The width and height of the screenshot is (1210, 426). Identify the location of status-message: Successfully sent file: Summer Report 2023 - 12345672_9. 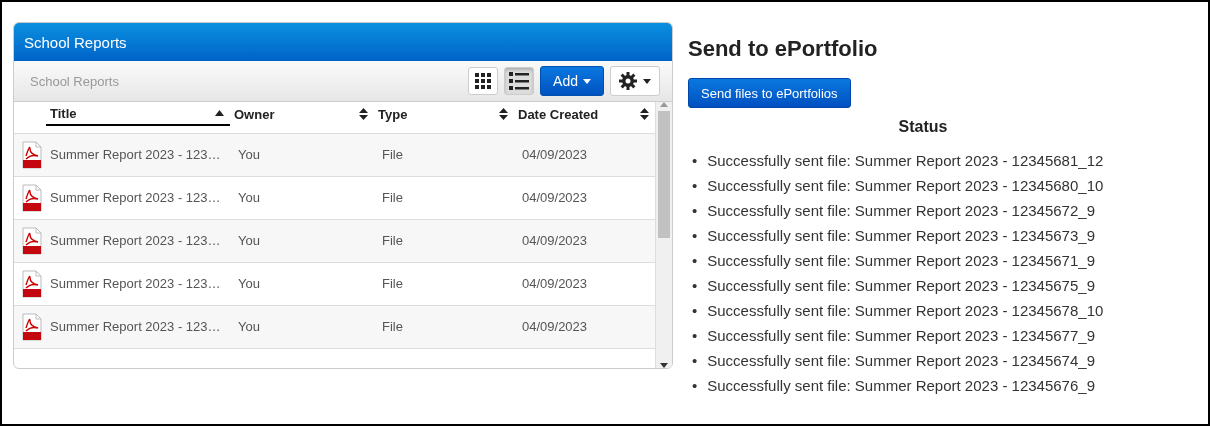
(901, 210).